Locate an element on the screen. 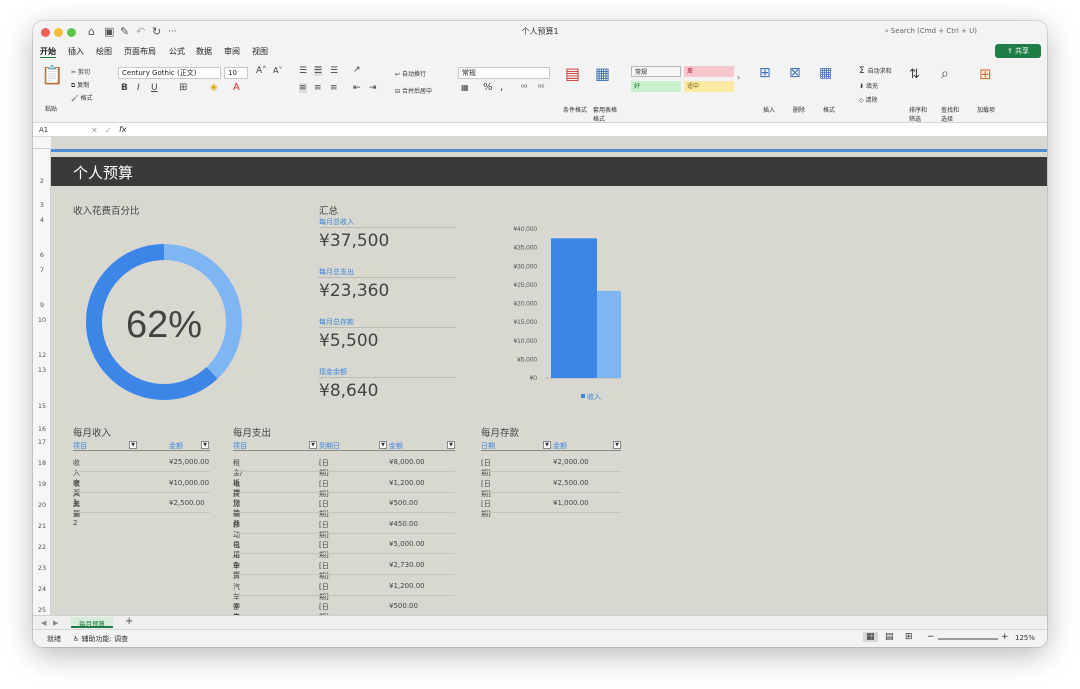 Image resolution: width=1080 pixels, height=689 pixels. page-layout-view-icon: ▤ is located at coordinates (889, 637).